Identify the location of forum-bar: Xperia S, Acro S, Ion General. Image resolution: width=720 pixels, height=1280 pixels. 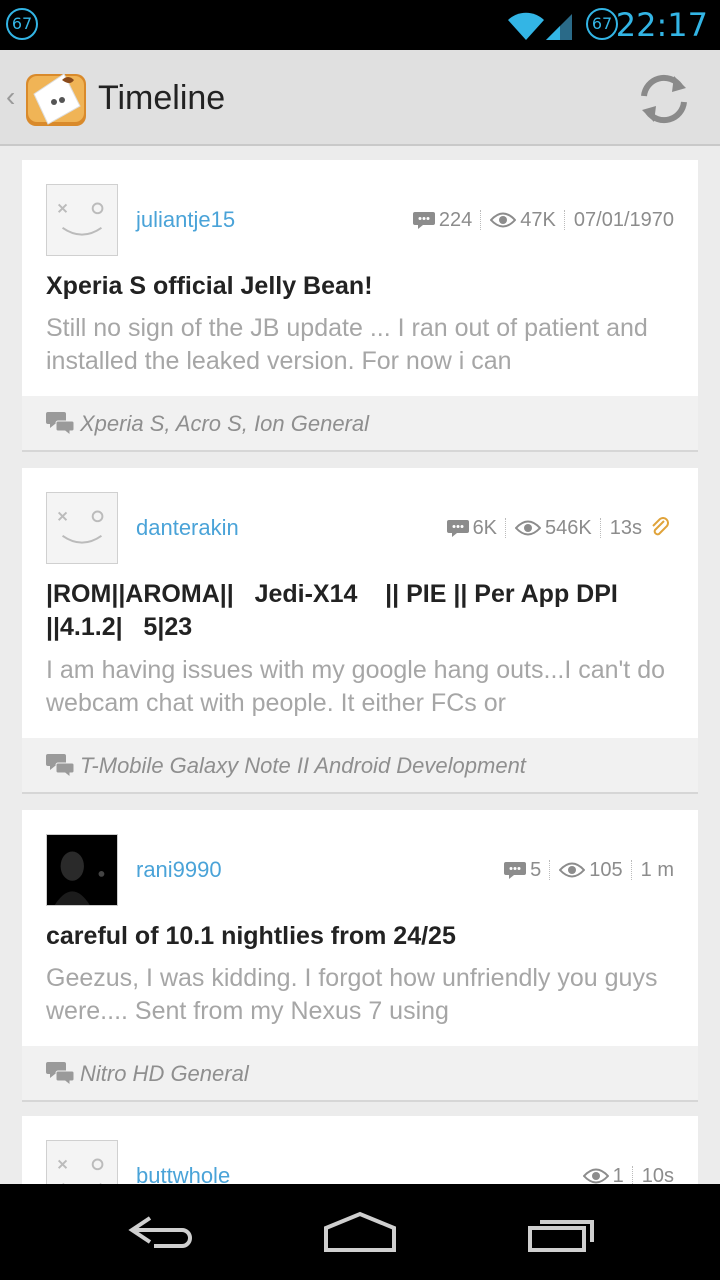
(360, 423).